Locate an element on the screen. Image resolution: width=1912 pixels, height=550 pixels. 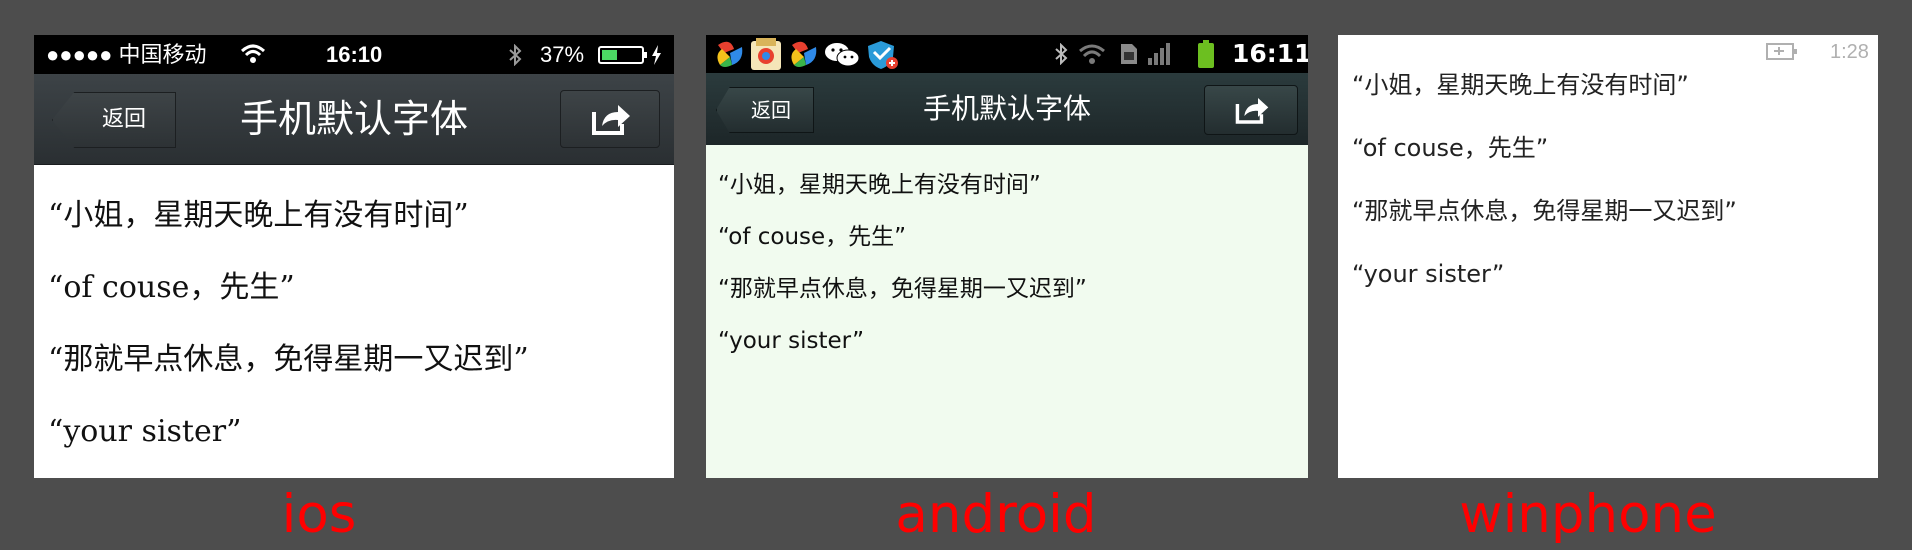
winphone-status-bar: 1:28 is located at coordinates (1608, 50).